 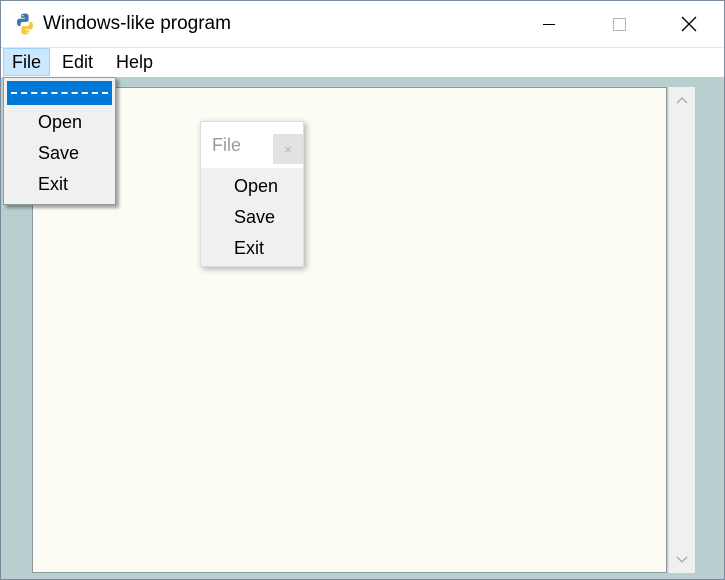 I want to click on torn-off-menu-window: File × Open Save Exit, so click(x=252, y=194).